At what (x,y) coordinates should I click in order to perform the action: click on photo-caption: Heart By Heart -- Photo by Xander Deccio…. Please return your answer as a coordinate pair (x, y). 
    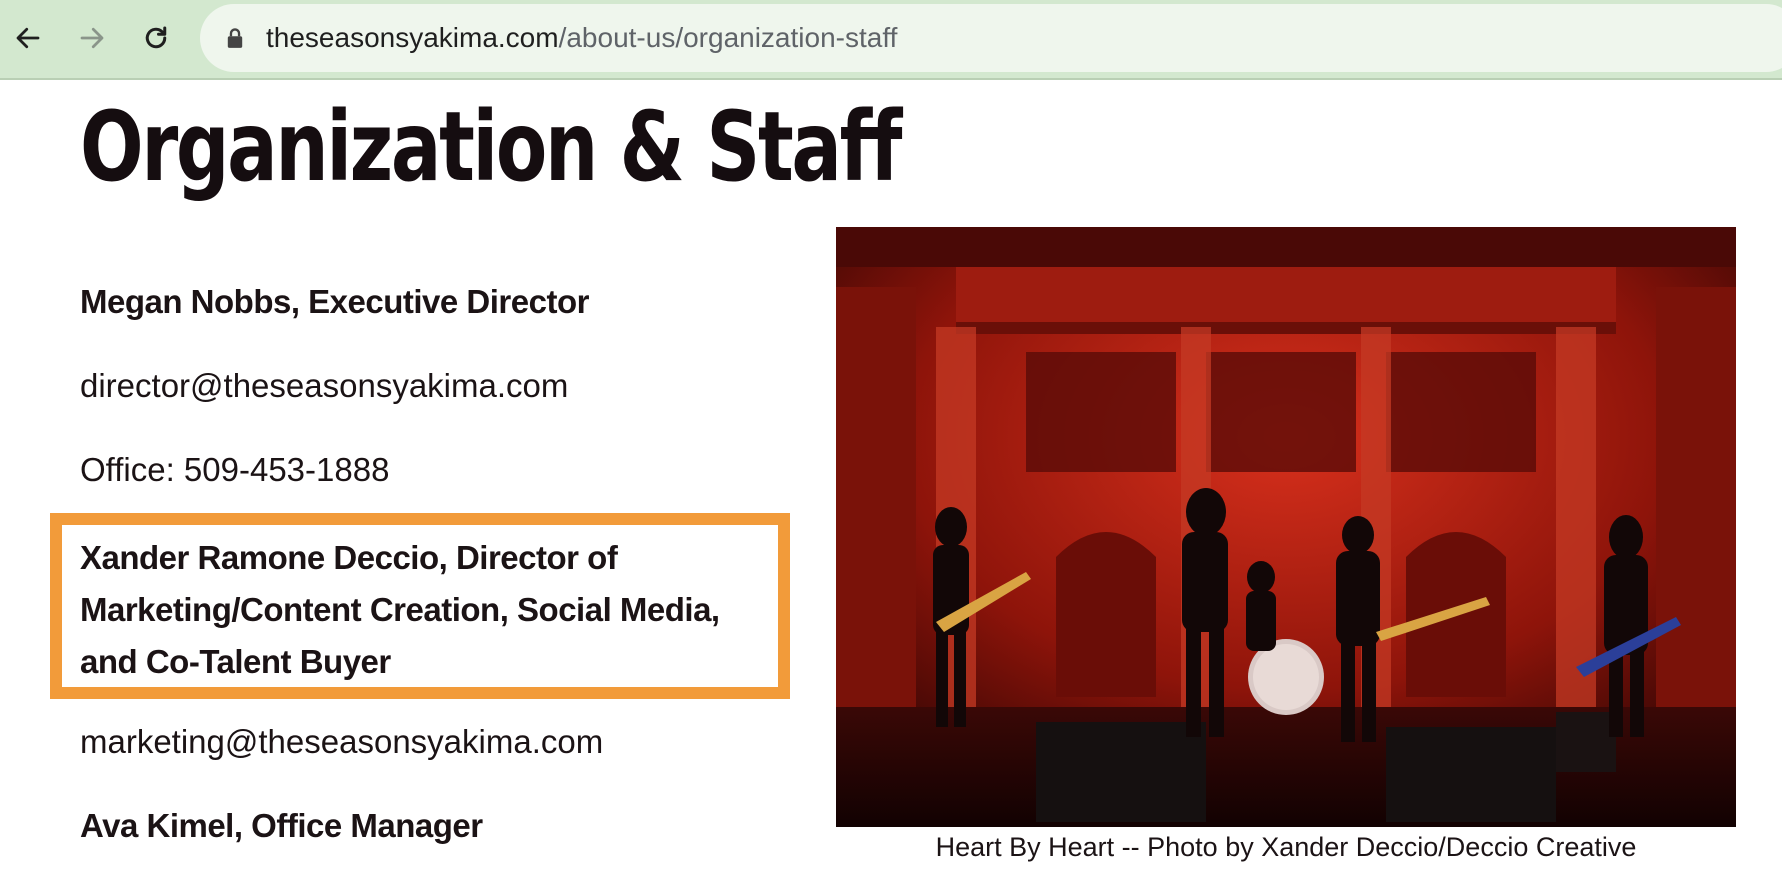
    Looking at the image, I should click on (1286, 847).